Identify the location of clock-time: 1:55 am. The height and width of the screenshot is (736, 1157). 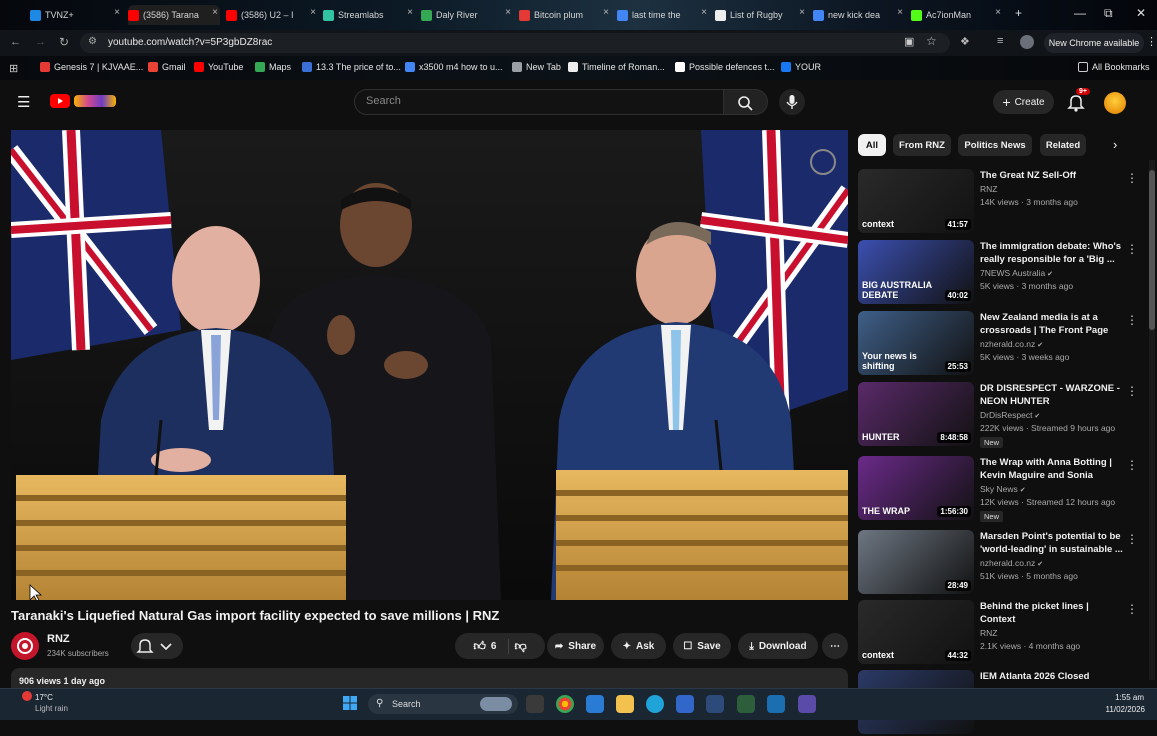
(1128, 697).